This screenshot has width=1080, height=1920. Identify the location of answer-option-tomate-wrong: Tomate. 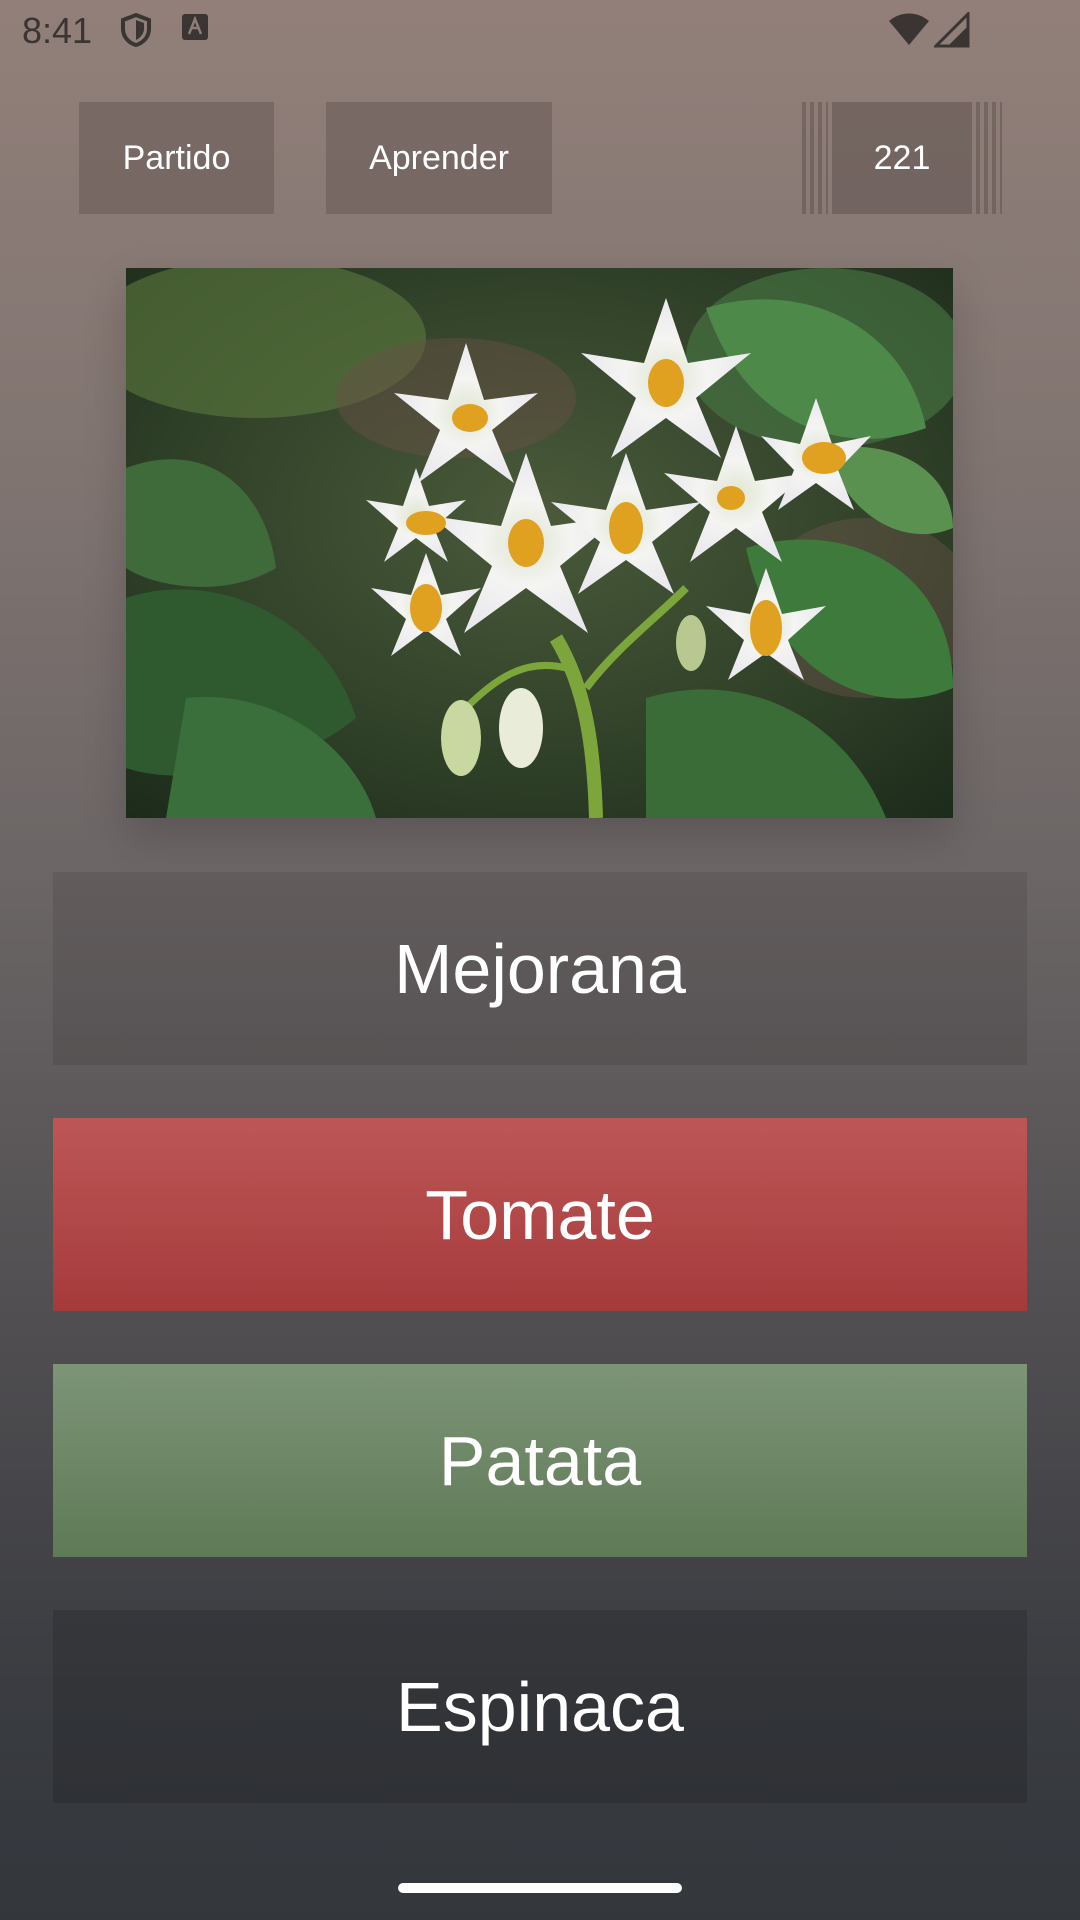
(540, 1214).